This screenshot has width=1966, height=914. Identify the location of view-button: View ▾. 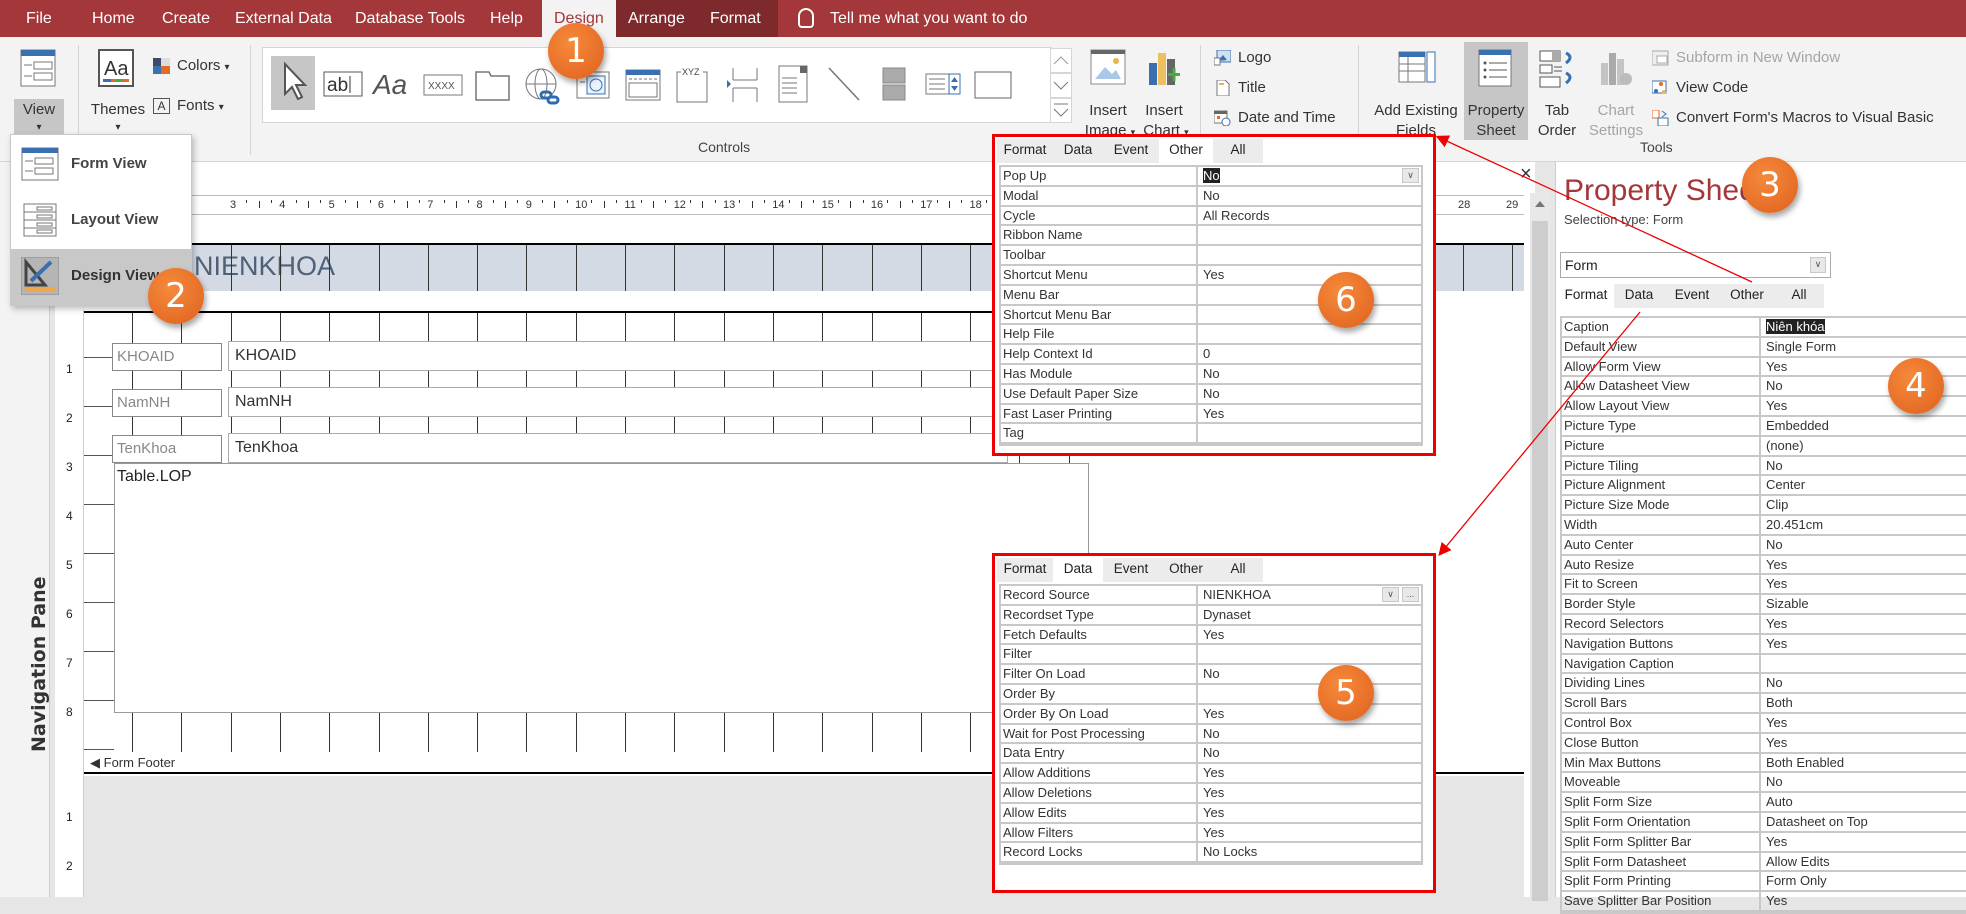
(39, 92).